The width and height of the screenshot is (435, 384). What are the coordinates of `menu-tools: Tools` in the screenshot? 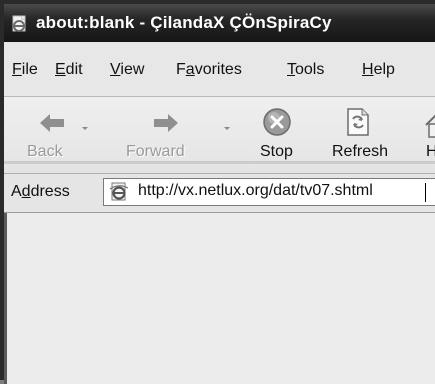 It's located at (305, 70).